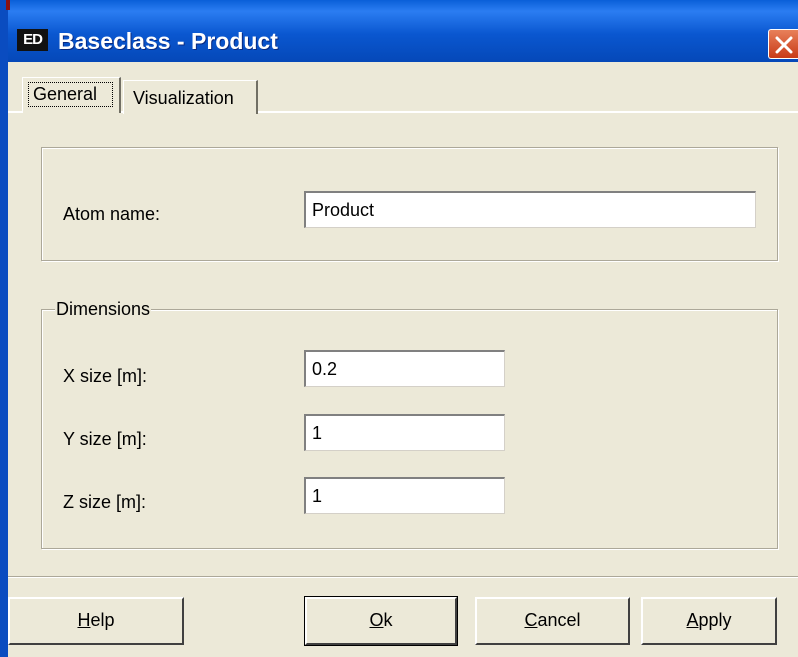 Image resolution: width=798 pixels, height=657 pixels. What do you see at coordinates (105, 439) in the screenshot?
I see `y-size-label: Y size [m]:` at bounding box center [105, 439].